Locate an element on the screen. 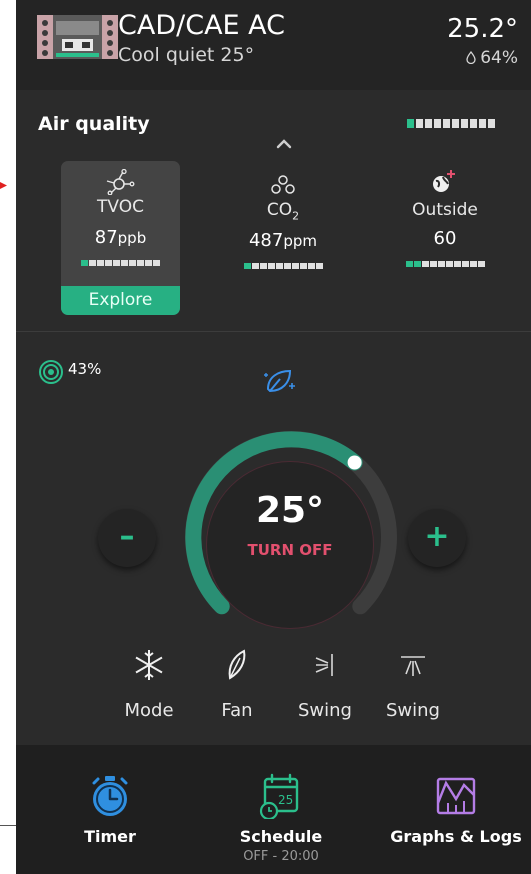 This screenshot has height=874, width=531. co2-sensor: CO2 487ppm is located at coordinates (283, 235).